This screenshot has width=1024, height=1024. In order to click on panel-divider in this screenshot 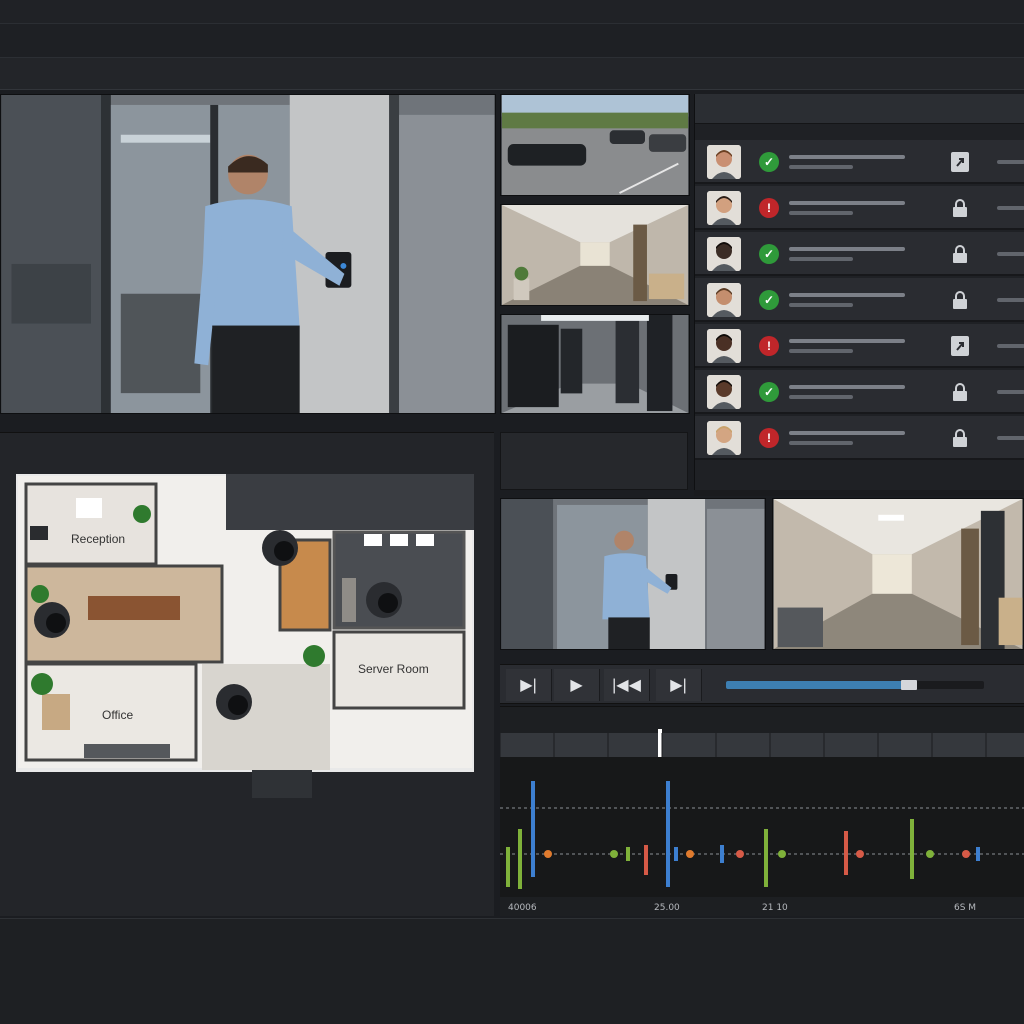, I will do `click(859, 493)`.